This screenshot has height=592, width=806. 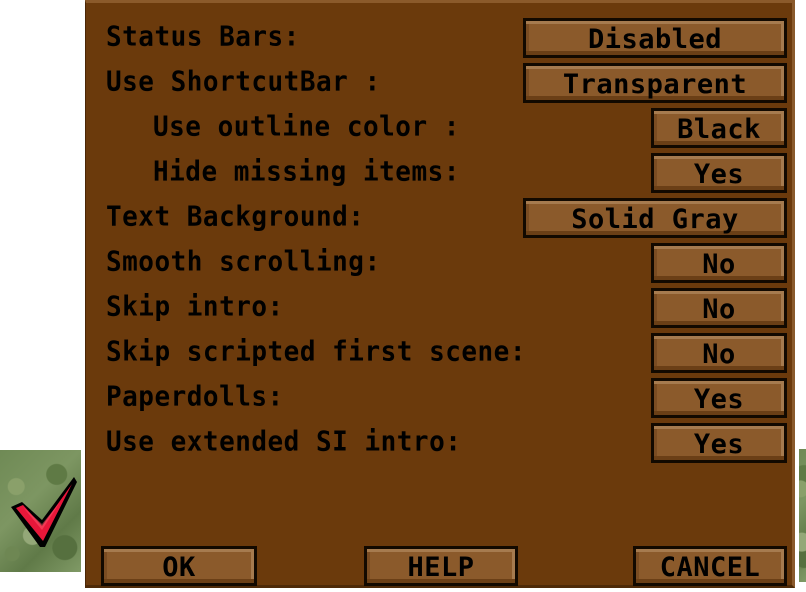 I want to click on option-value: Solid Gray, so click(x=655, y=219).